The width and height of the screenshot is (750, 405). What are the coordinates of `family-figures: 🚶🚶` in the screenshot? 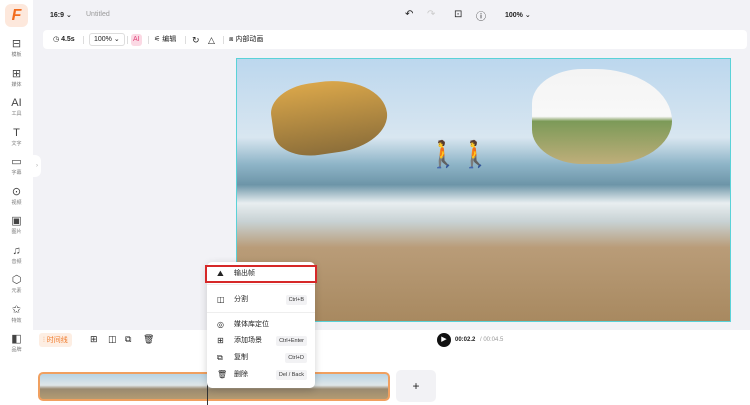 It's located at (459, 154).